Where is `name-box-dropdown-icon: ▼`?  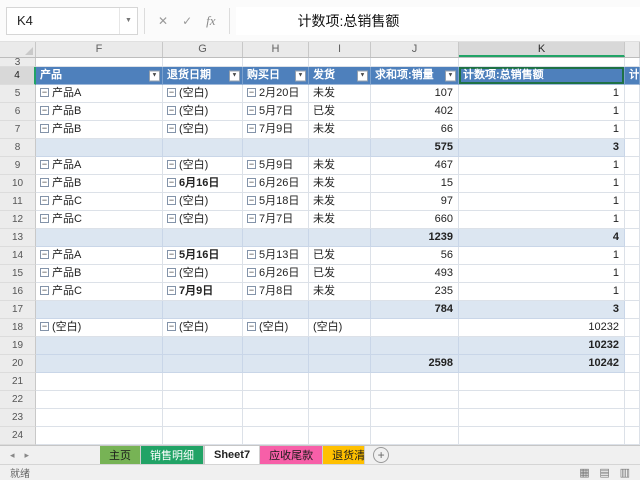 name-box-dropdown-icon: ▼ is located at coordinates (128, 20).